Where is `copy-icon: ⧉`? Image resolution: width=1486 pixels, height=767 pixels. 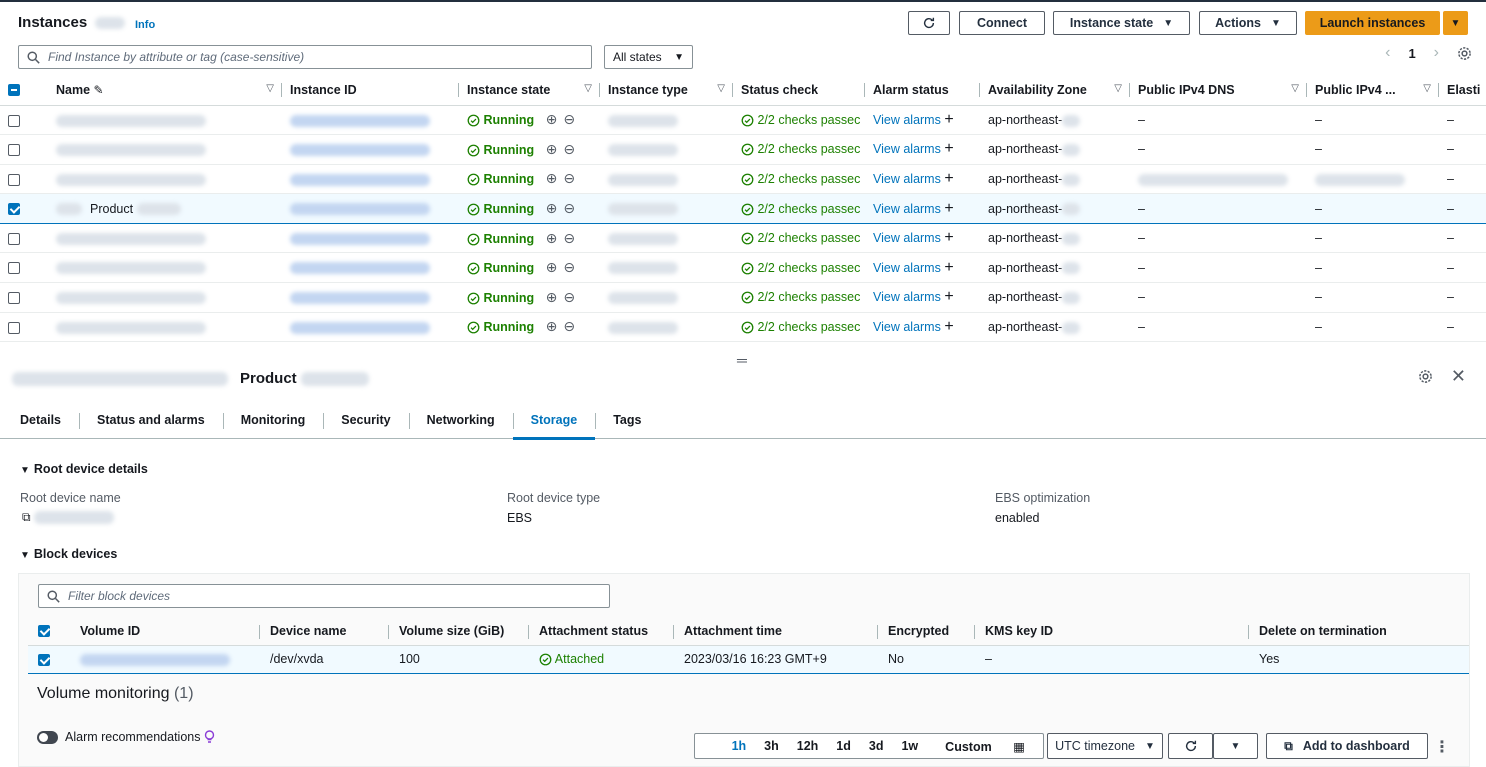
copy-icon: ⧉ is located at coordinates (26, 517).